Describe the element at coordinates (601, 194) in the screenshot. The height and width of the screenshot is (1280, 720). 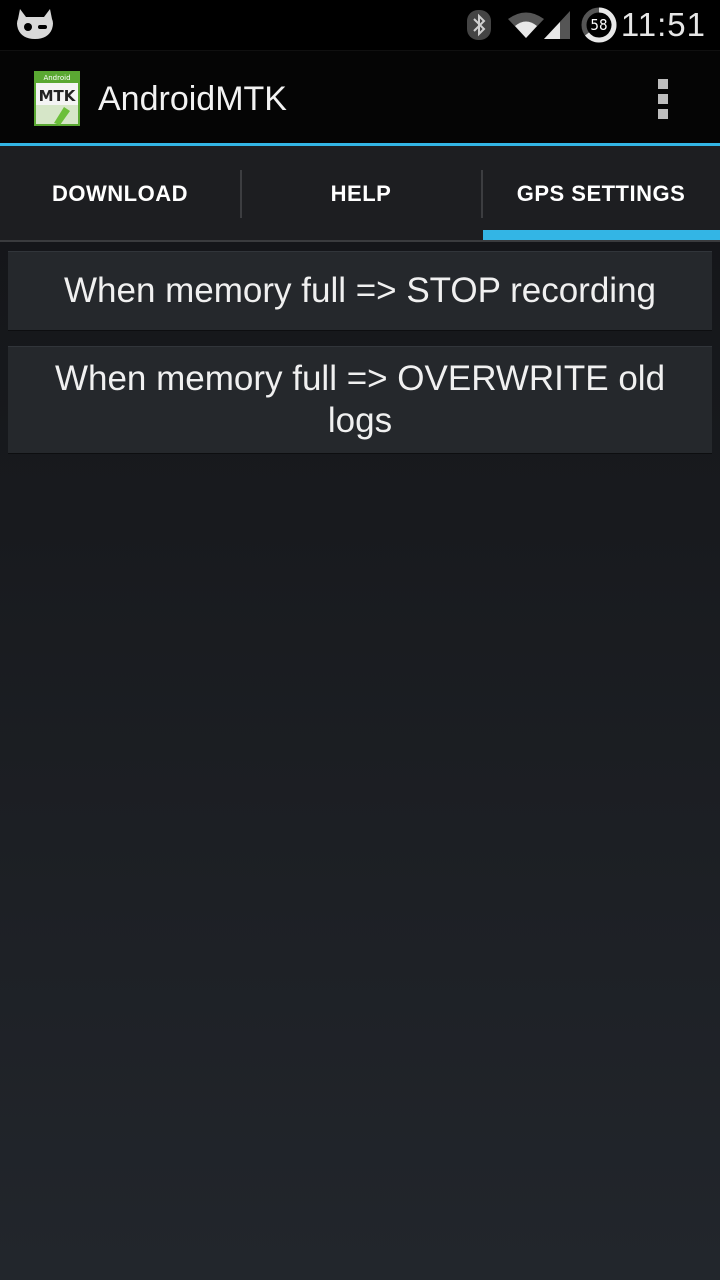
I see `tab-gps-settings: GPS SETTINGS` at that location.